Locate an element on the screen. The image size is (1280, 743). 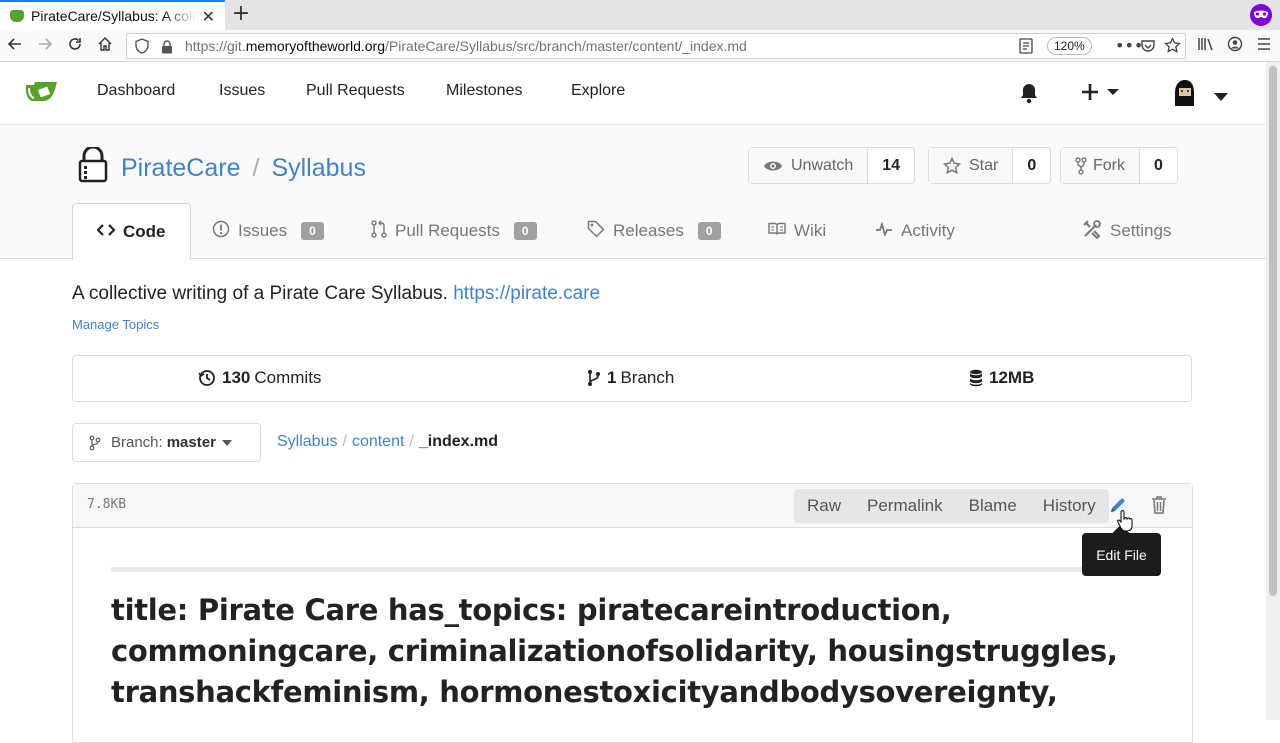
tab-pull-requests: Pull Requests 0 is located at coordinates (454, 231).